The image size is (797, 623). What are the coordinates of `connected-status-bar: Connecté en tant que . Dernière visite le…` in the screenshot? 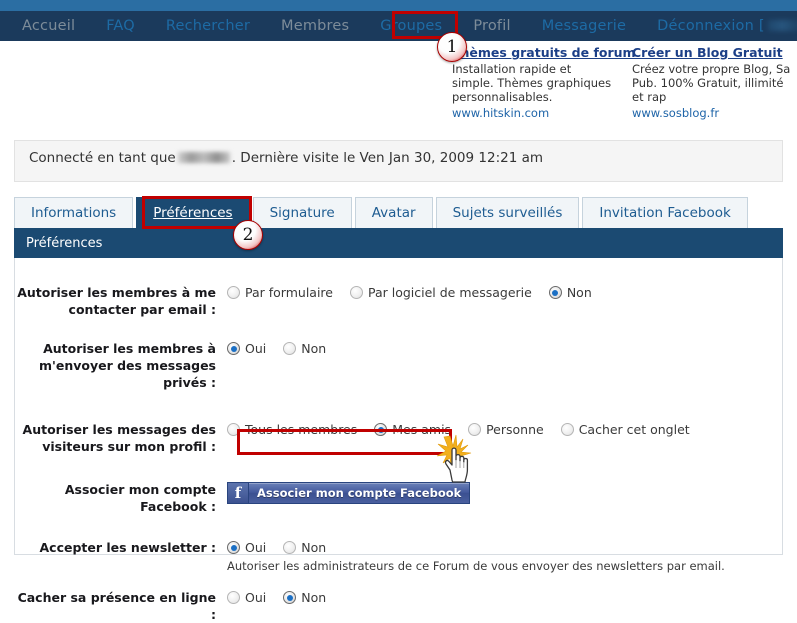 It's located at (398, 161).